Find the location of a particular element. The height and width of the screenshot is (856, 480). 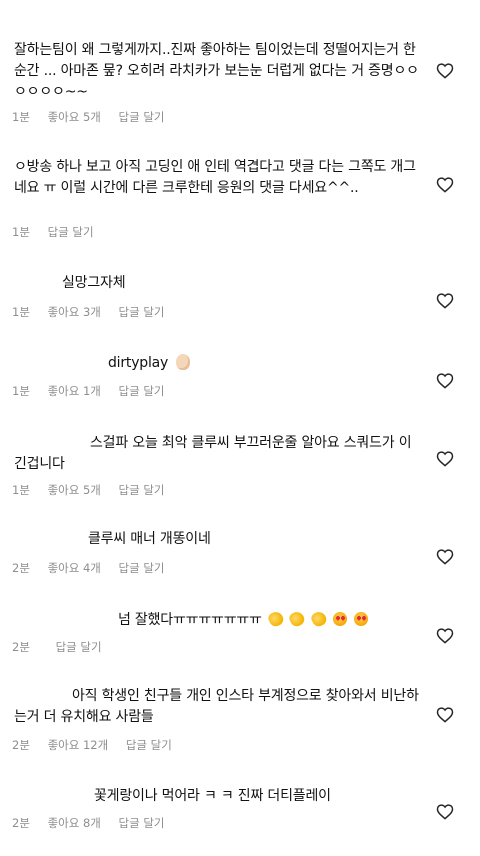

comment-meta: 2분 좋아요 4개 답글 달기 is located at coordinates (95, 568).